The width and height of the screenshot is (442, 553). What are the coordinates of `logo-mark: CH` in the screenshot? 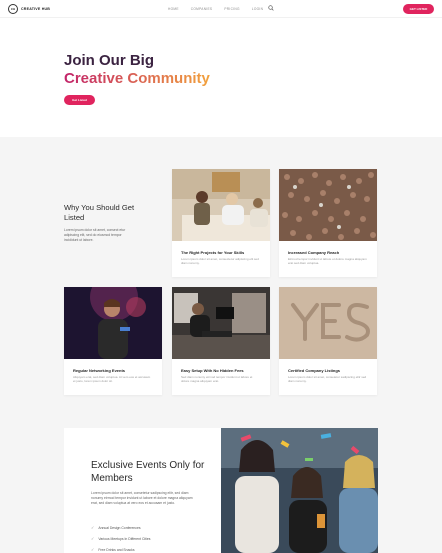 It's located at (13, 9).